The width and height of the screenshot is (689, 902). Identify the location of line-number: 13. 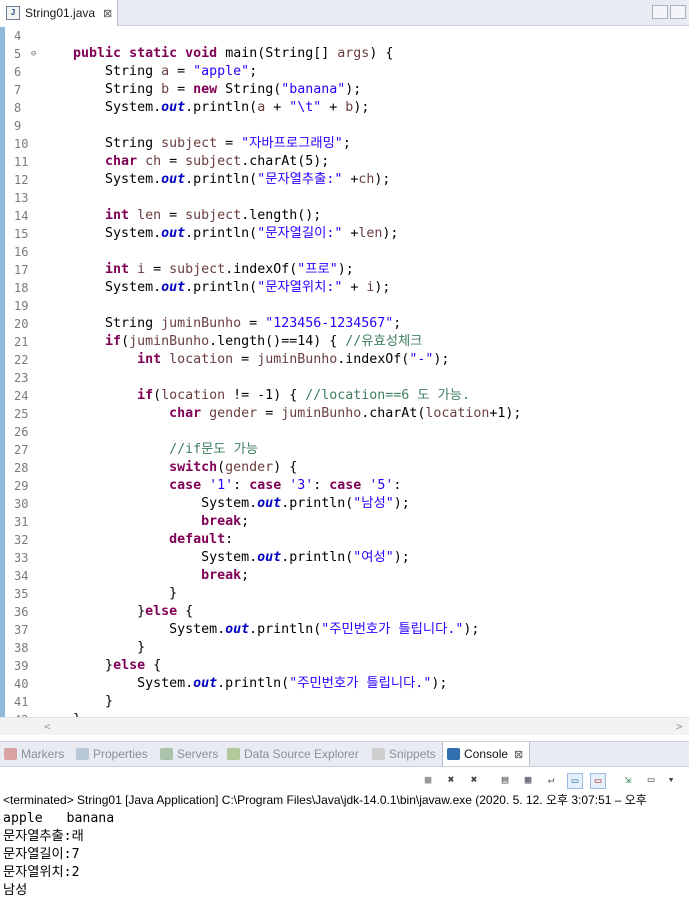
(21, 198).